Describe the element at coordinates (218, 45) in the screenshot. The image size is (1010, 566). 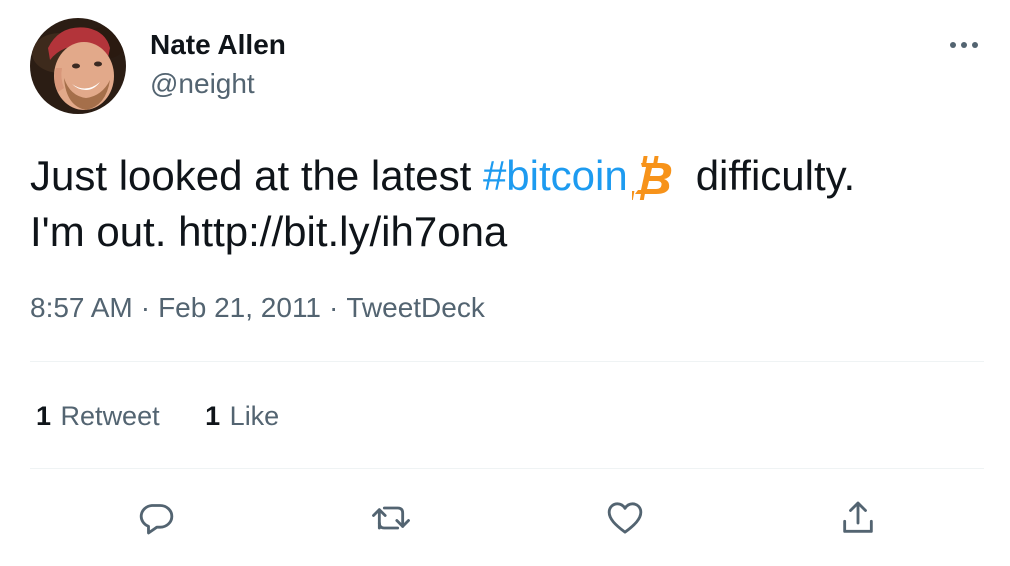
I see `display-name: Nate Allen` at that location.